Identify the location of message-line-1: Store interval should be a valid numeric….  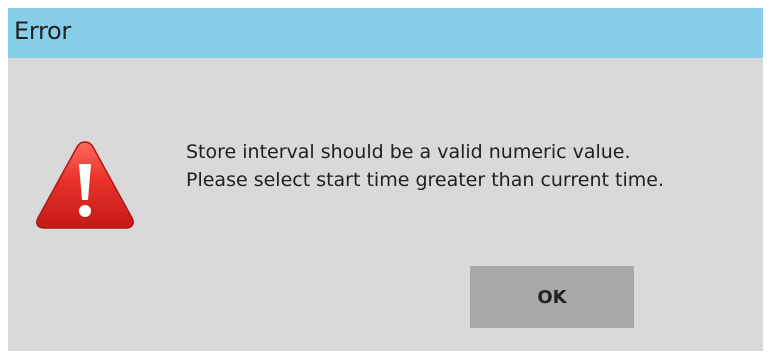
(408, 152).